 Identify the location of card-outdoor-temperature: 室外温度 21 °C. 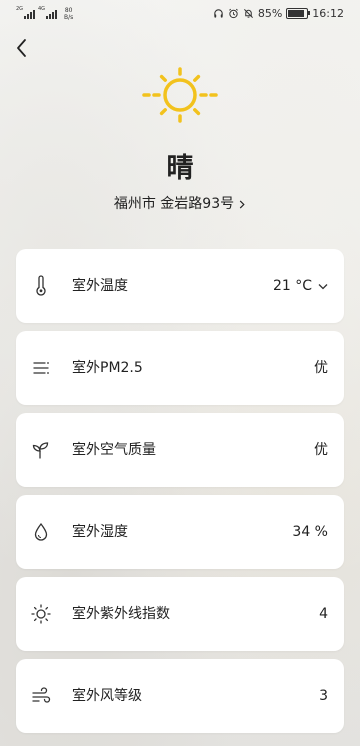
(180, 286).